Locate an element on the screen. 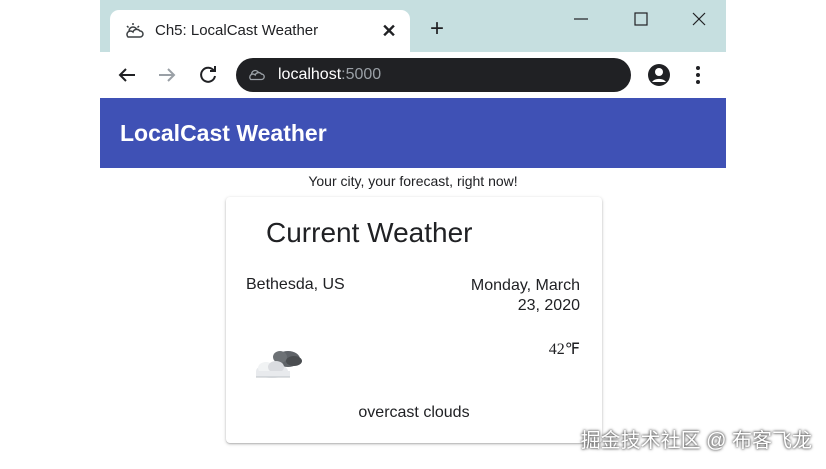  profile-icon is located at coordinates (659, 75).